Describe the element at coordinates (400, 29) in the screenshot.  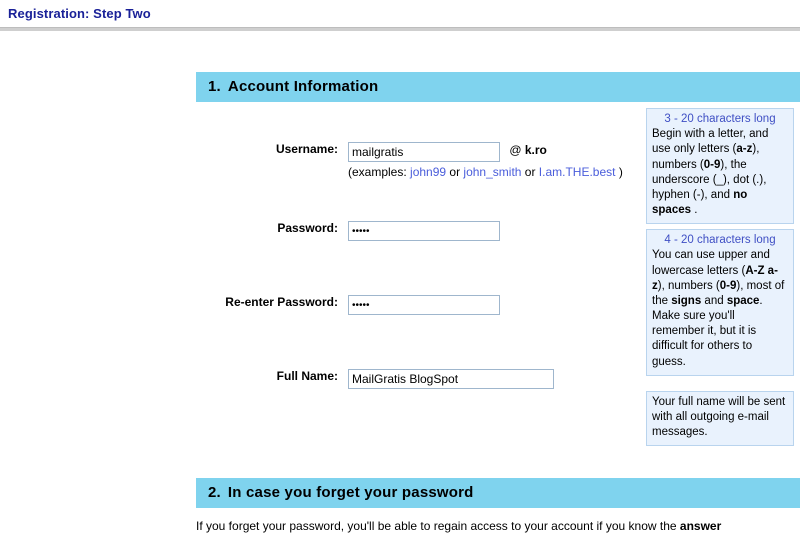
I see `title-divider` at that location.